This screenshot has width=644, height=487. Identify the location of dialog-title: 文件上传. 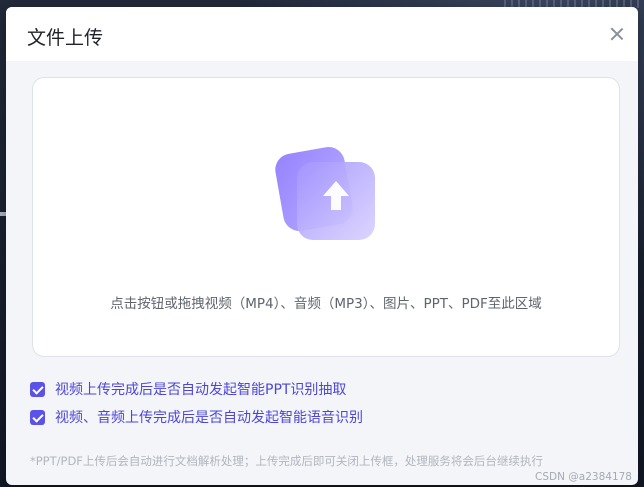
(65, 38).